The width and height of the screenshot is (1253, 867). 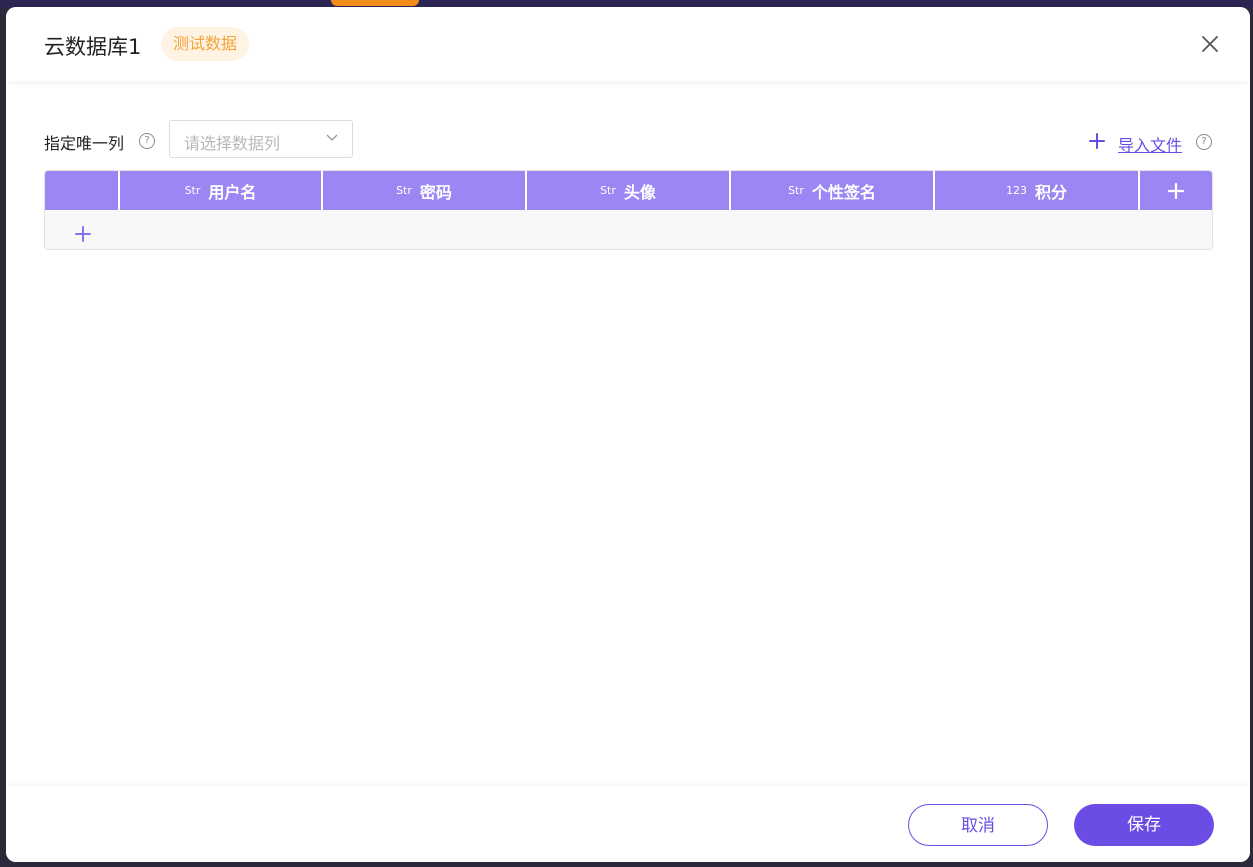 I want to click on add-row-button, so click(x=83, y=234).